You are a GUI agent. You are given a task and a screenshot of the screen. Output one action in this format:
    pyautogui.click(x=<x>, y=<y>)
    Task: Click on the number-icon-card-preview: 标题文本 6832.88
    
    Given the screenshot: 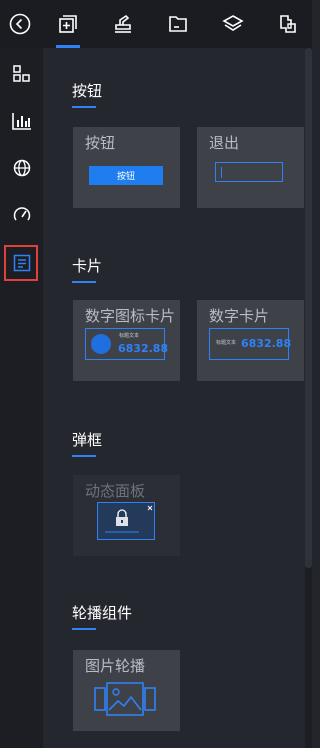 What is the action you would take?
    pyautogui.click(x=127, y=344)
    